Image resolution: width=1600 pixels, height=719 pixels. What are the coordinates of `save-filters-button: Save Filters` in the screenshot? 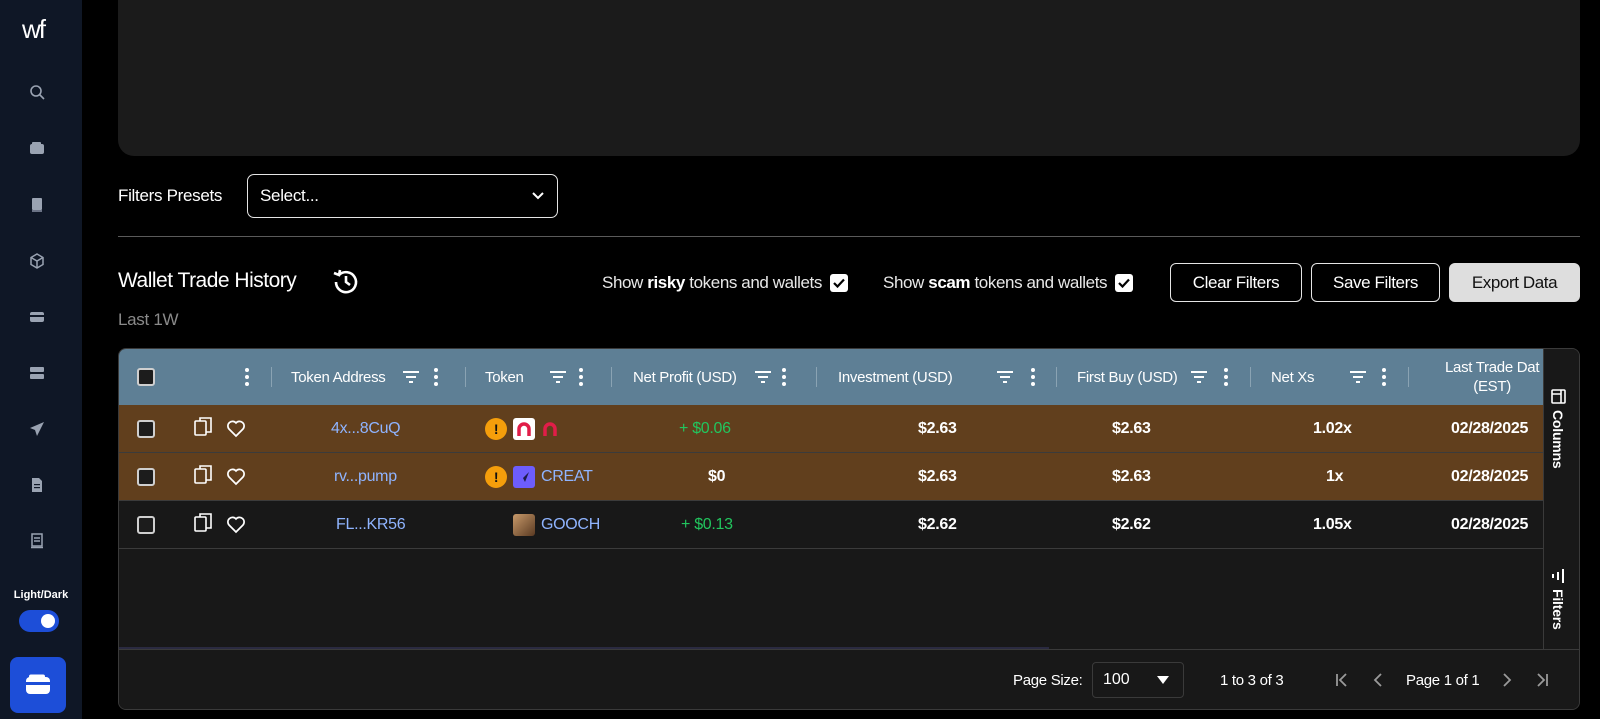 It's located at (1375, 282).